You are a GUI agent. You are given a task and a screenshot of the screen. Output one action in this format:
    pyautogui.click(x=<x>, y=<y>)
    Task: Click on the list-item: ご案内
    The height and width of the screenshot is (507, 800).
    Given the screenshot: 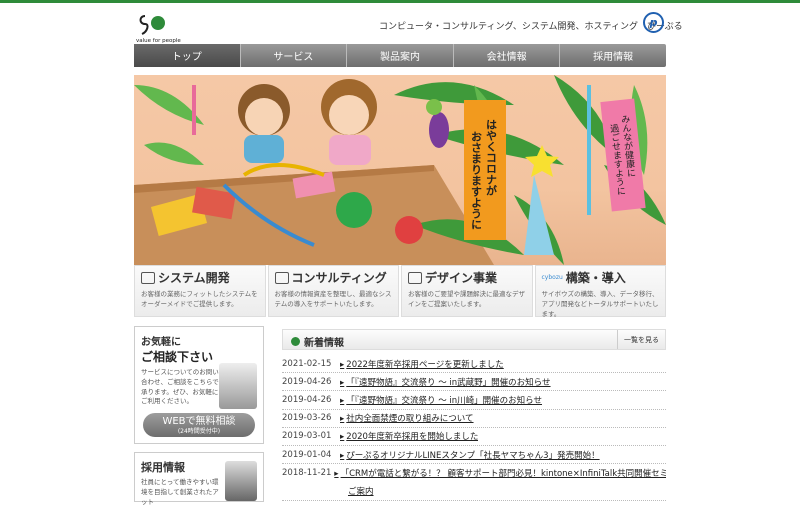 What is the action you would take?
    pyautogui.click(x=474, y=491)
    